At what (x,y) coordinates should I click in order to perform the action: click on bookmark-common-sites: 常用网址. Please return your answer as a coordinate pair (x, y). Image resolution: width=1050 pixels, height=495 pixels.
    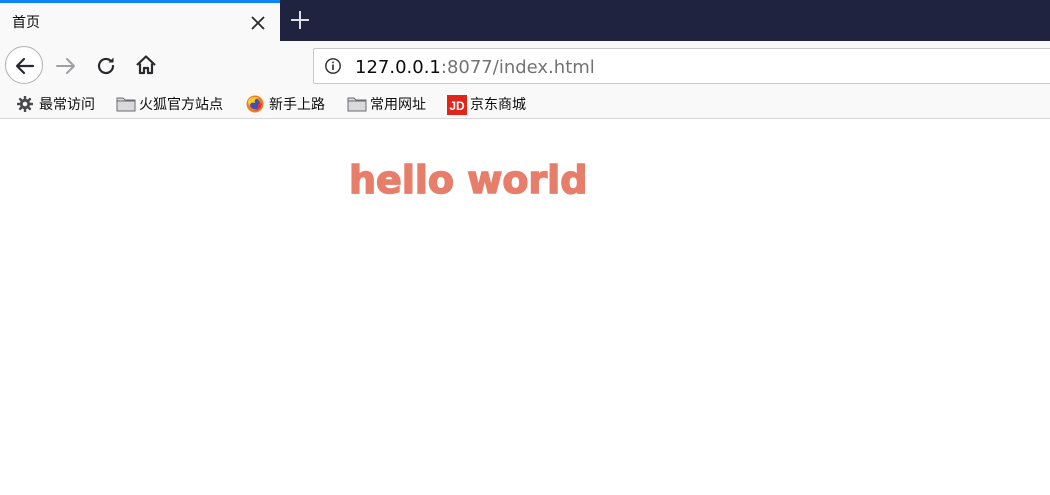
    Looking at the image, I should click on (386, 104).